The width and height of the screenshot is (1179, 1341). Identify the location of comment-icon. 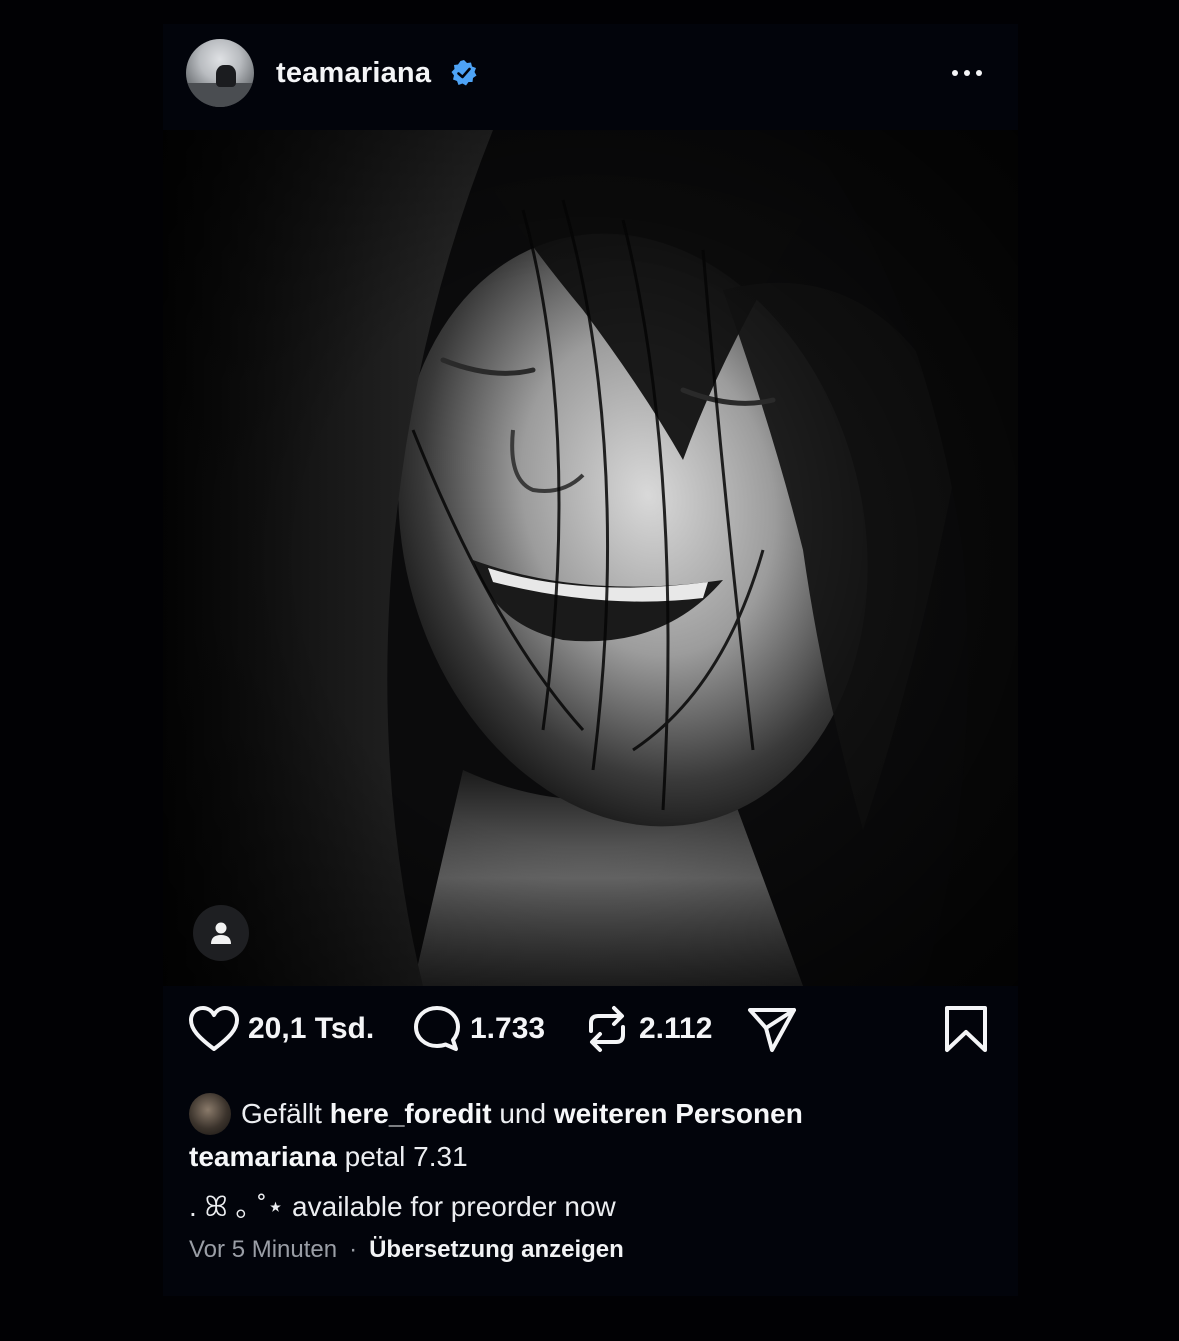
(437, 1028).